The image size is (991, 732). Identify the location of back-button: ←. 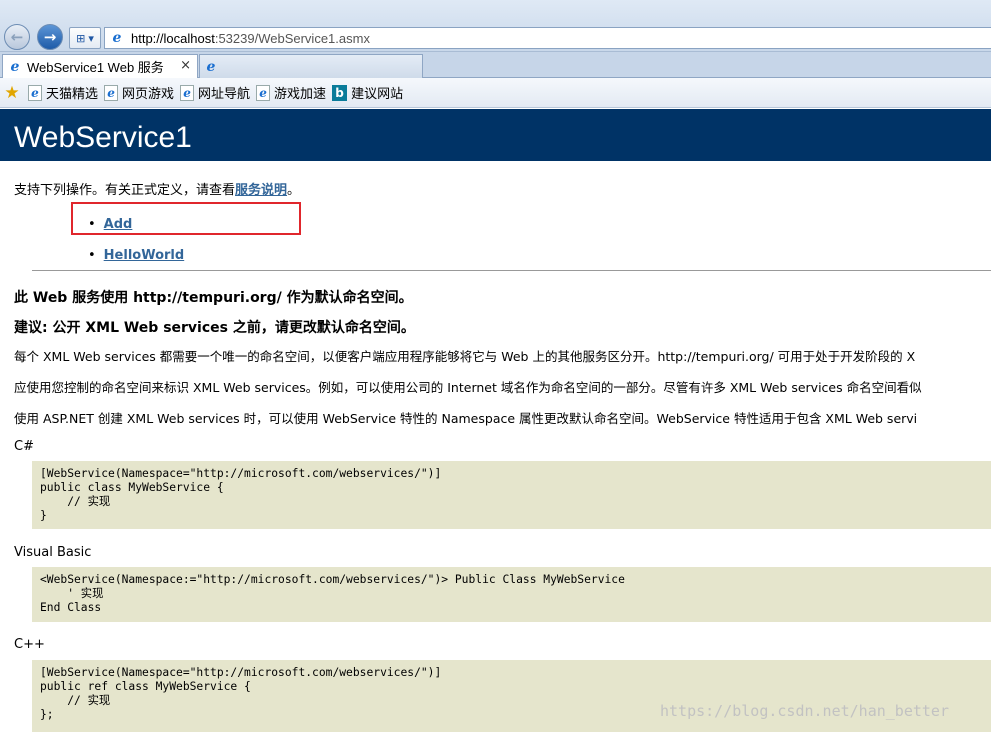
(17, 37).